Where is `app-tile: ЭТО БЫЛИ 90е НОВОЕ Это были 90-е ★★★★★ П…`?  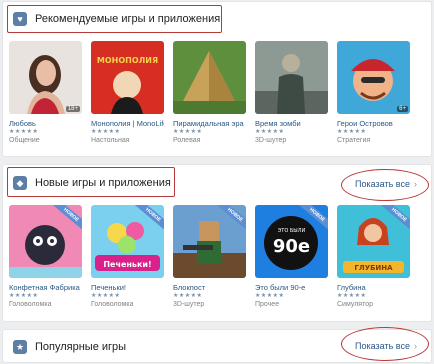 app-tile: ЭТО БЫЛИ 90е НОВОЕ Это были 90-е ★★★★★ П… is located at coordinates (291, 256).